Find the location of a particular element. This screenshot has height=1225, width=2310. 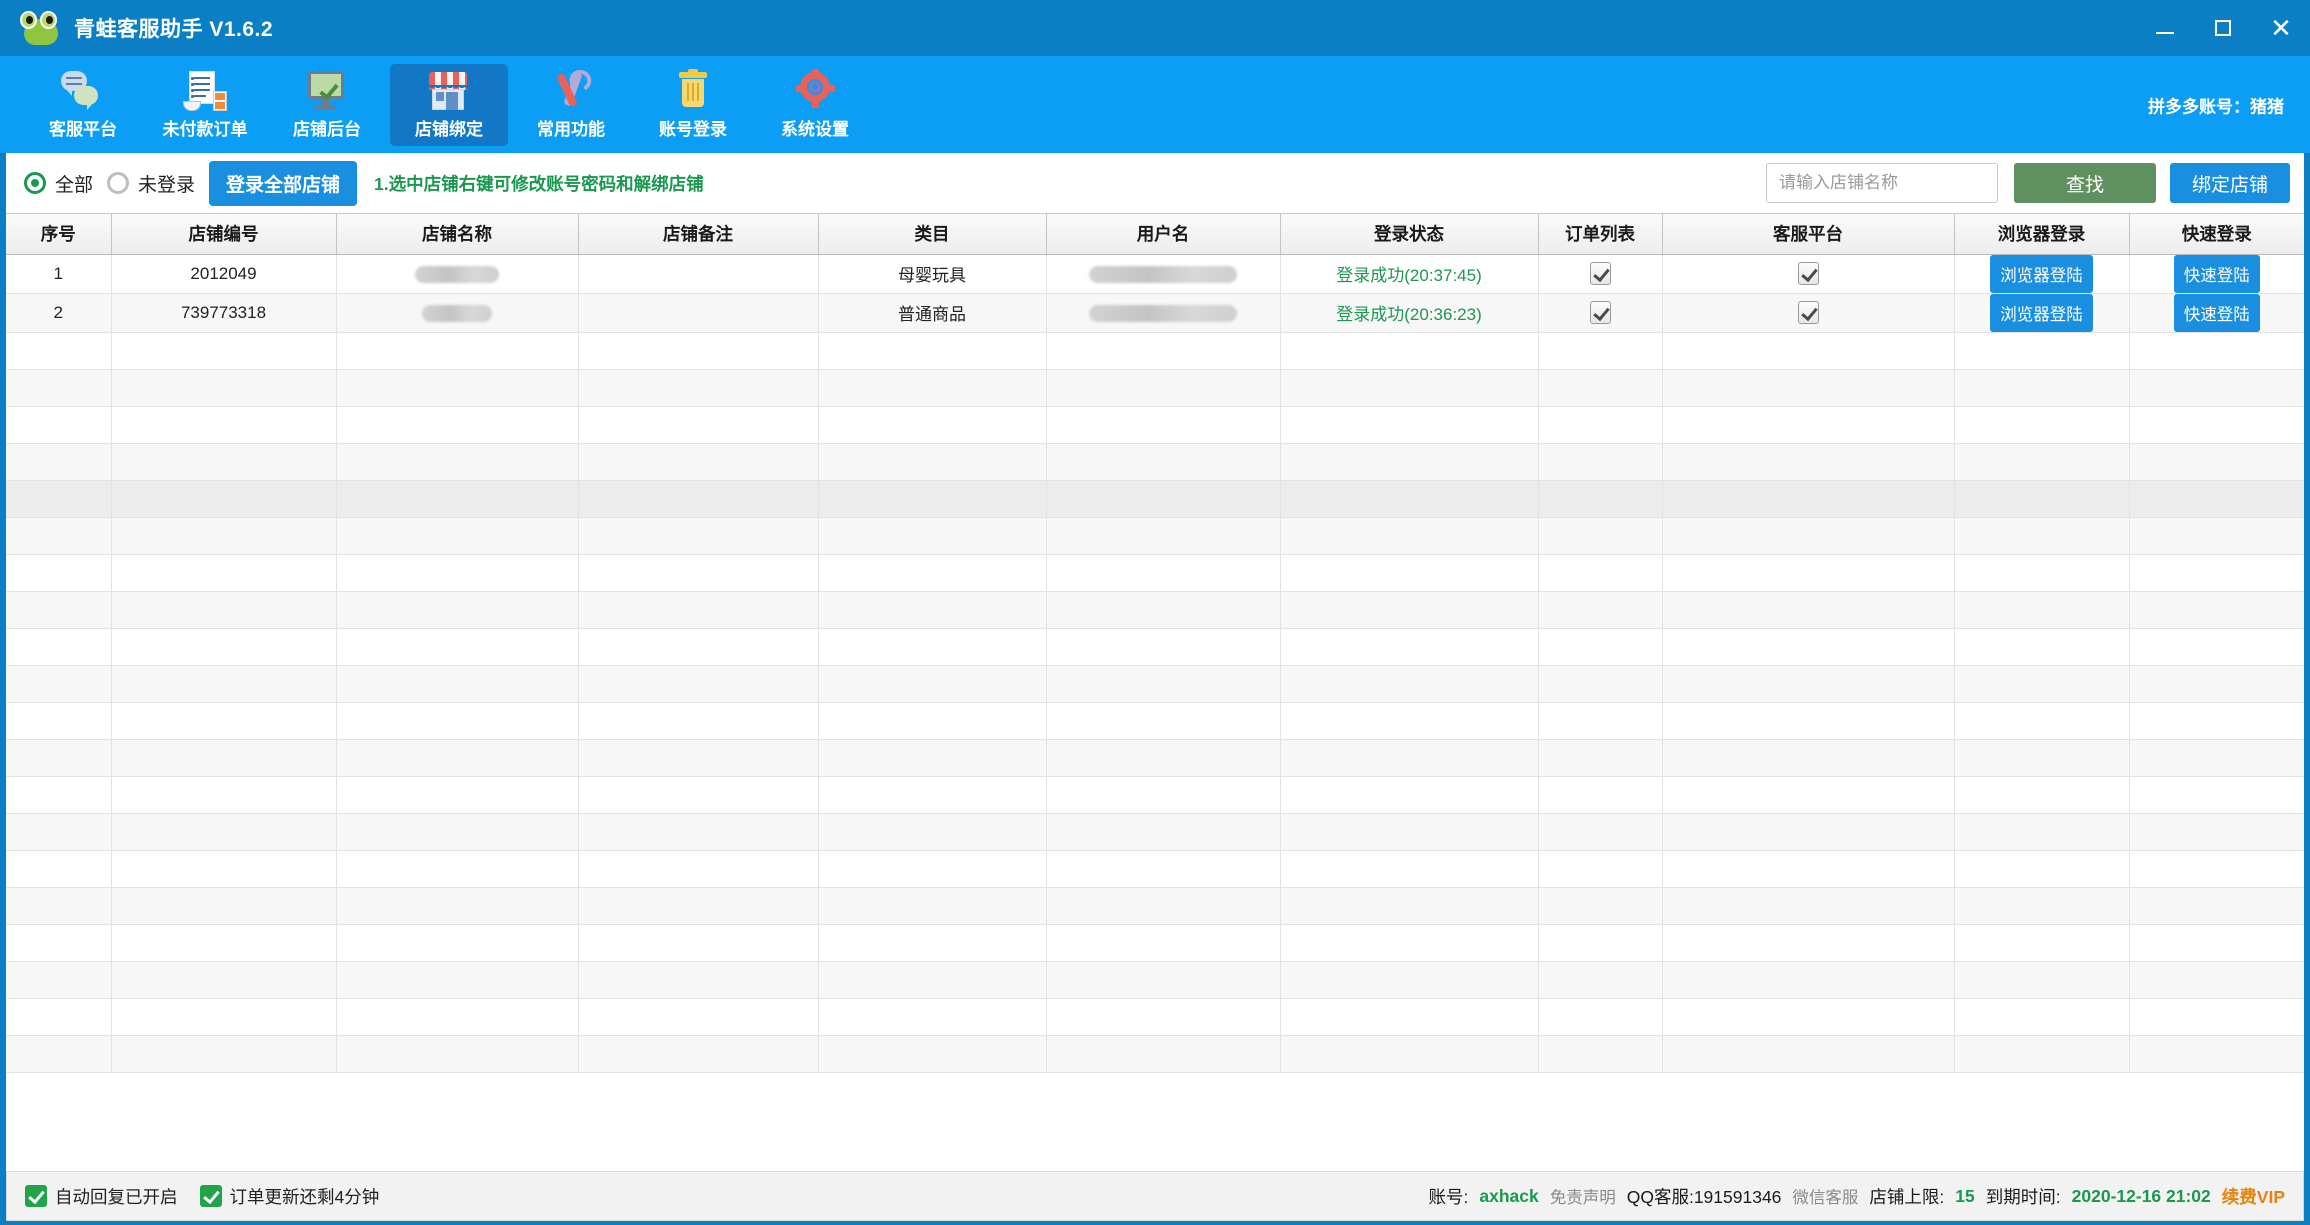

toolbar-label: 常用功能 is located at coordinates (571, 129).